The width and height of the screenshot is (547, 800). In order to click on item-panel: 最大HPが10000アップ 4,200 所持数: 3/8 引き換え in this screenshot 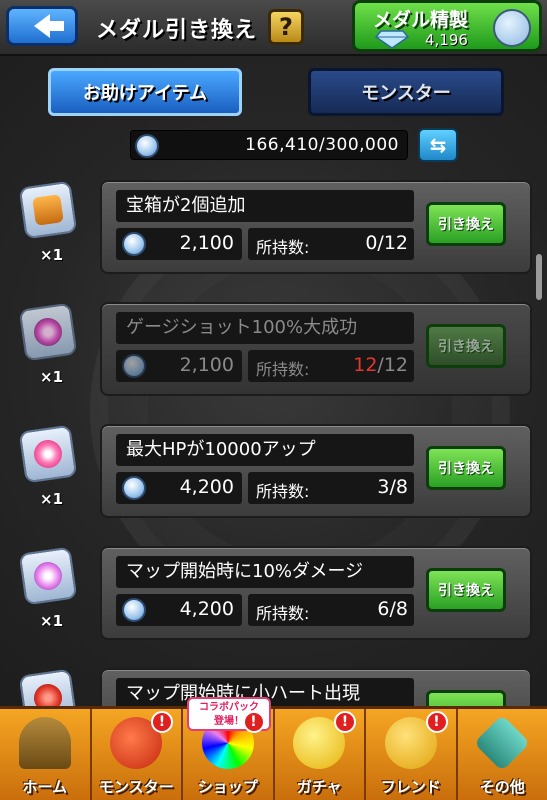, I will do `click(316, 471)`.